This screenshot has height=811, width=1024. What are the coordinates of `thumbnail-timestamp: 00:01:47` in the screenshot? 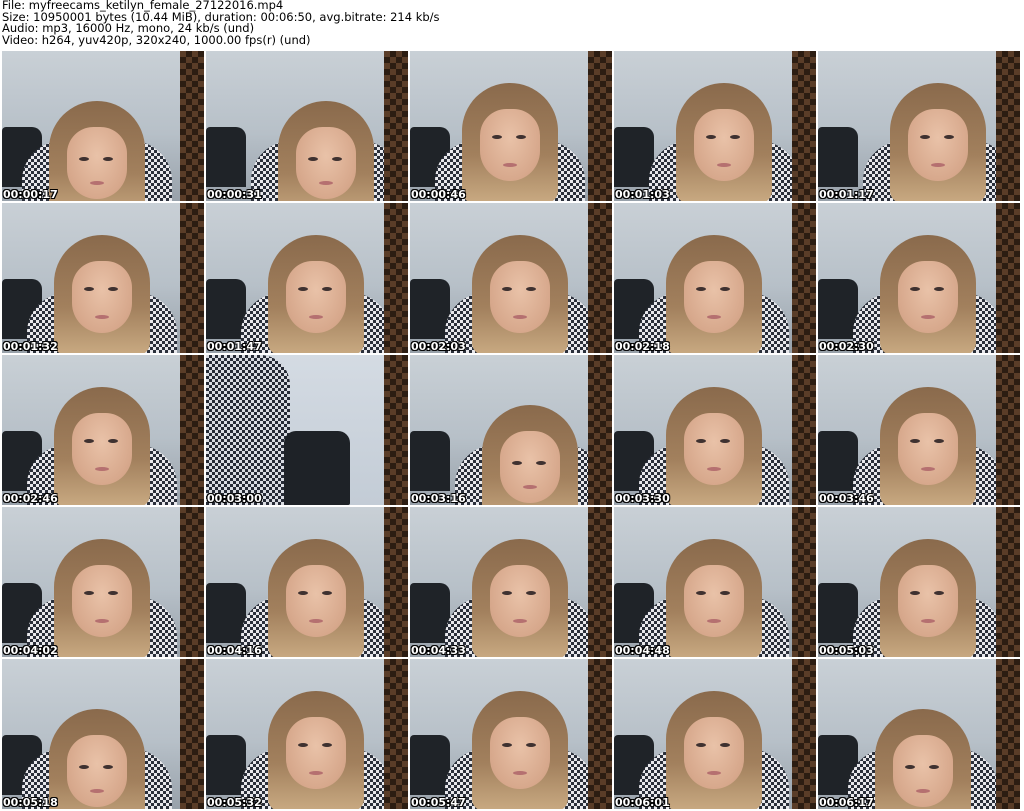 It's located at (234, 346).